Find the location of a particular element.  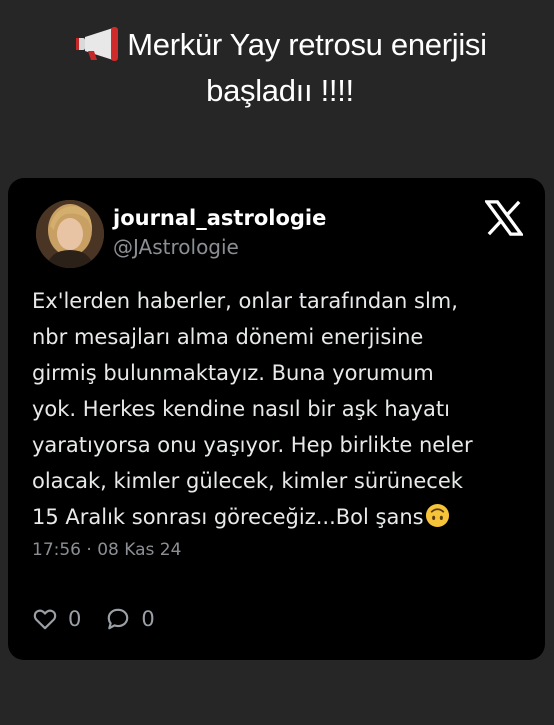

heart-icon is located at coordinates (45, 619).